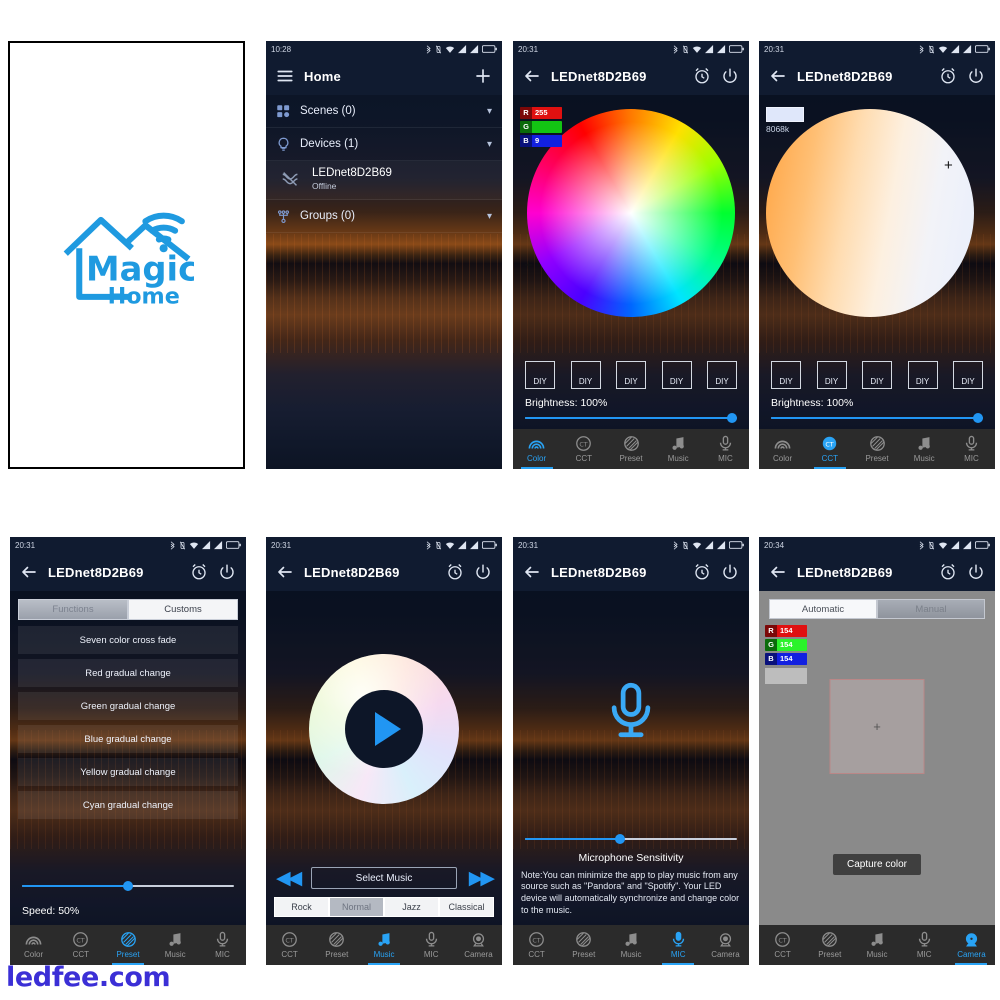 The image size is (1000, 1000). I want to click on speed-slider, so click(128, 887).